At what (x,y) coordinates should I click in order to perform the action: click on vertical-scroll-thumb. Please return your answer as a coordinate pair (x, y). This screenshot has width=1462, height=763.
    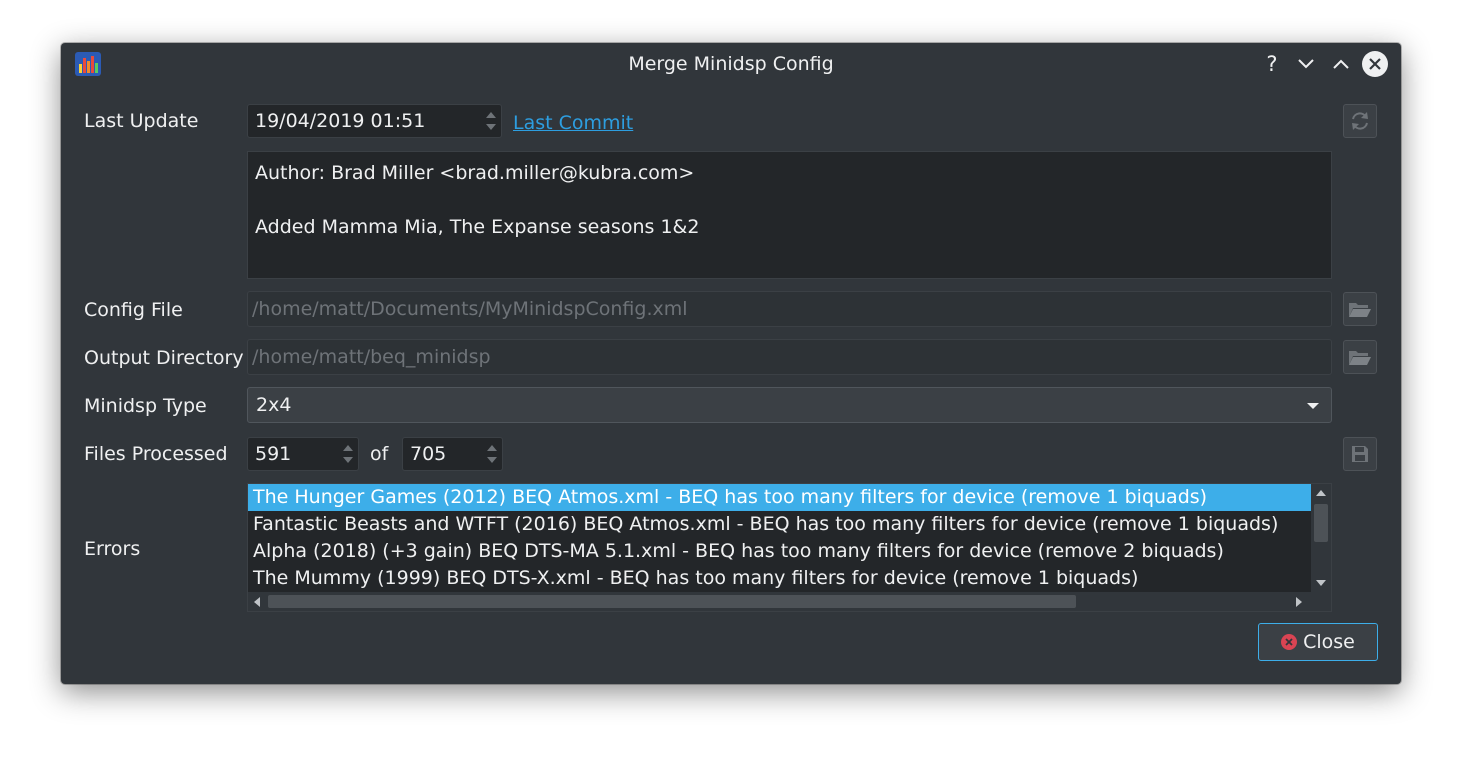
    Looking at the image, I should click on (1321, 523).